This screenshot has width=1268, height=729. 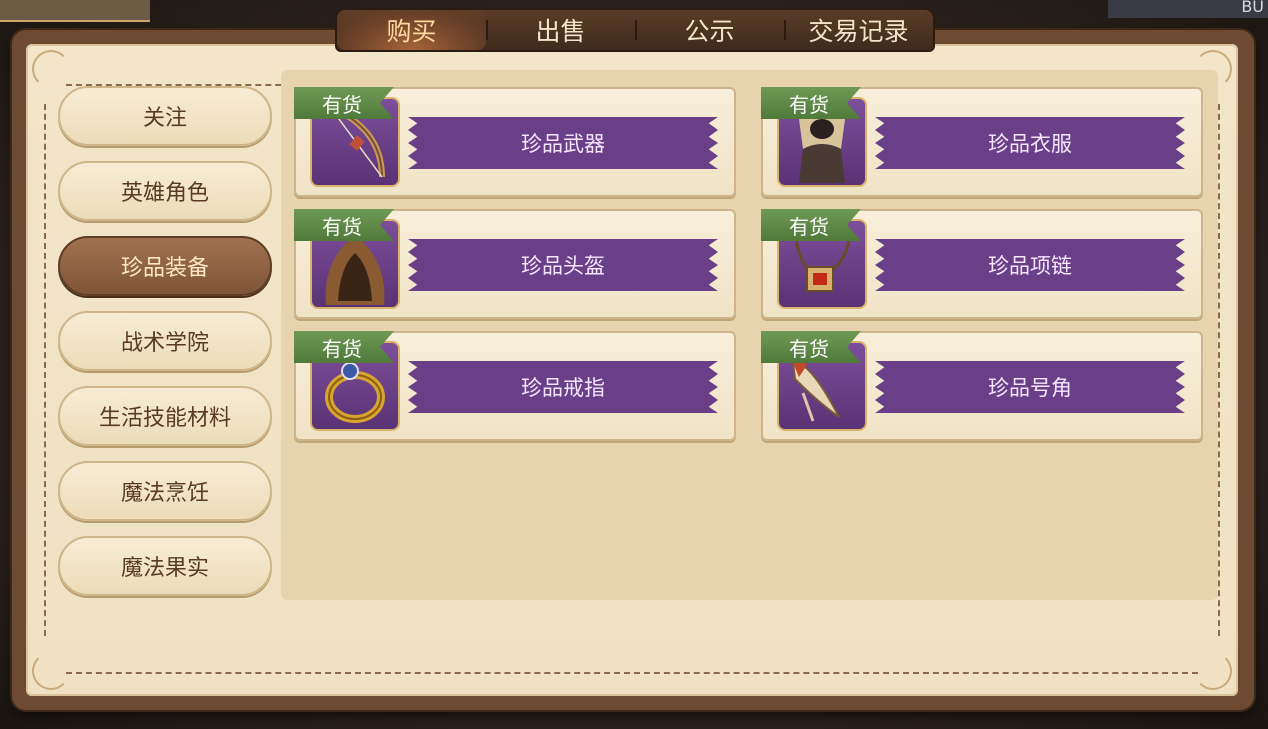 I want to click on nav-item-label: 生活技能材料, so click(x=164, y=418).